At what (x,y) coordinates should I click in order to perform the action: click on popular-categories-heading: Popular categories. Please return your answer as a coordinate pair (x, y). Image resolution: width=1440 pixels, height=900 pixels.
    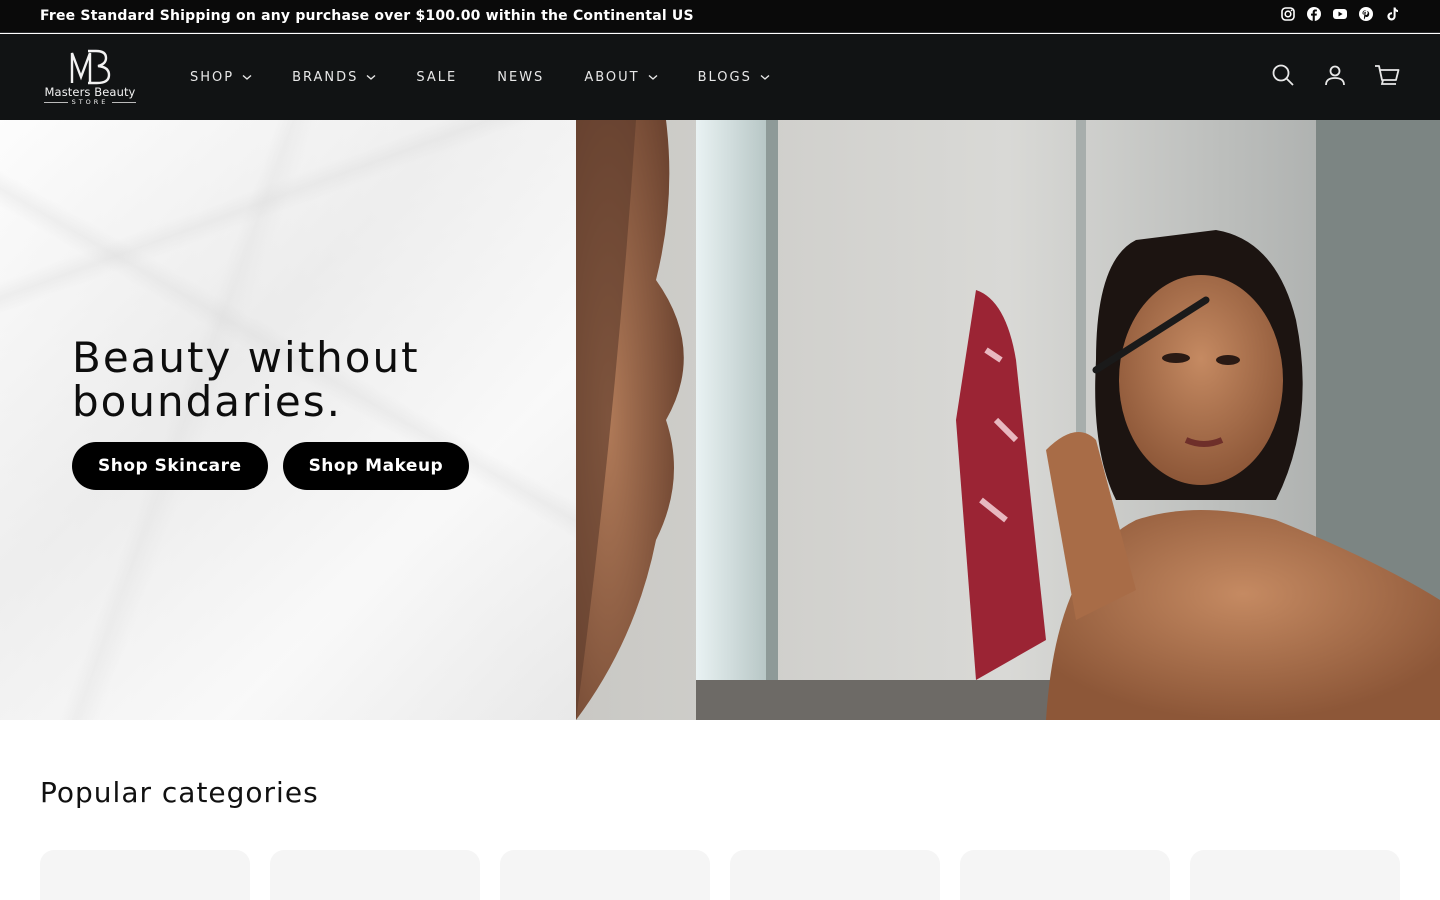
    Looking at the image, I should click on (179, 792).